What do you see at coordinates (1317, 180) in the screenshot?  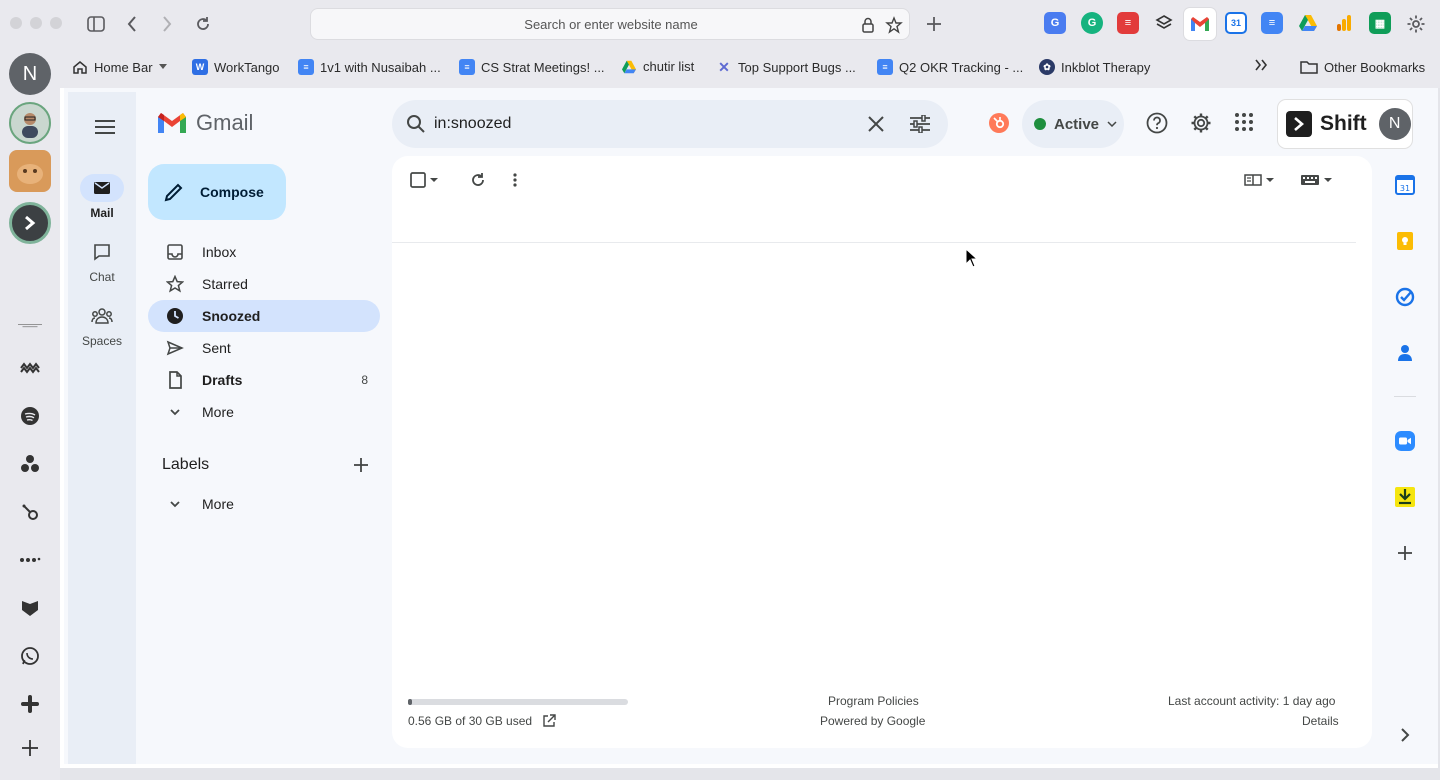 I see `input-tools-icon` at bounding box center [1317, 180].